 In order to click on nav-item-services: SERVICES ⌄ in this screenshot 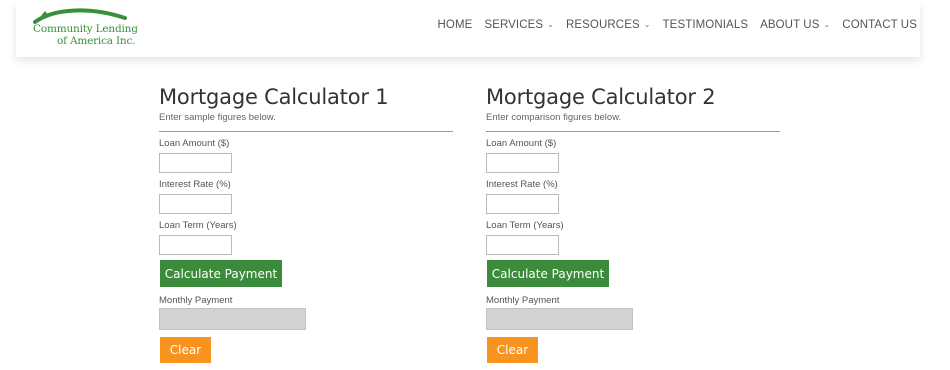, I will do `click(519, 25)`.